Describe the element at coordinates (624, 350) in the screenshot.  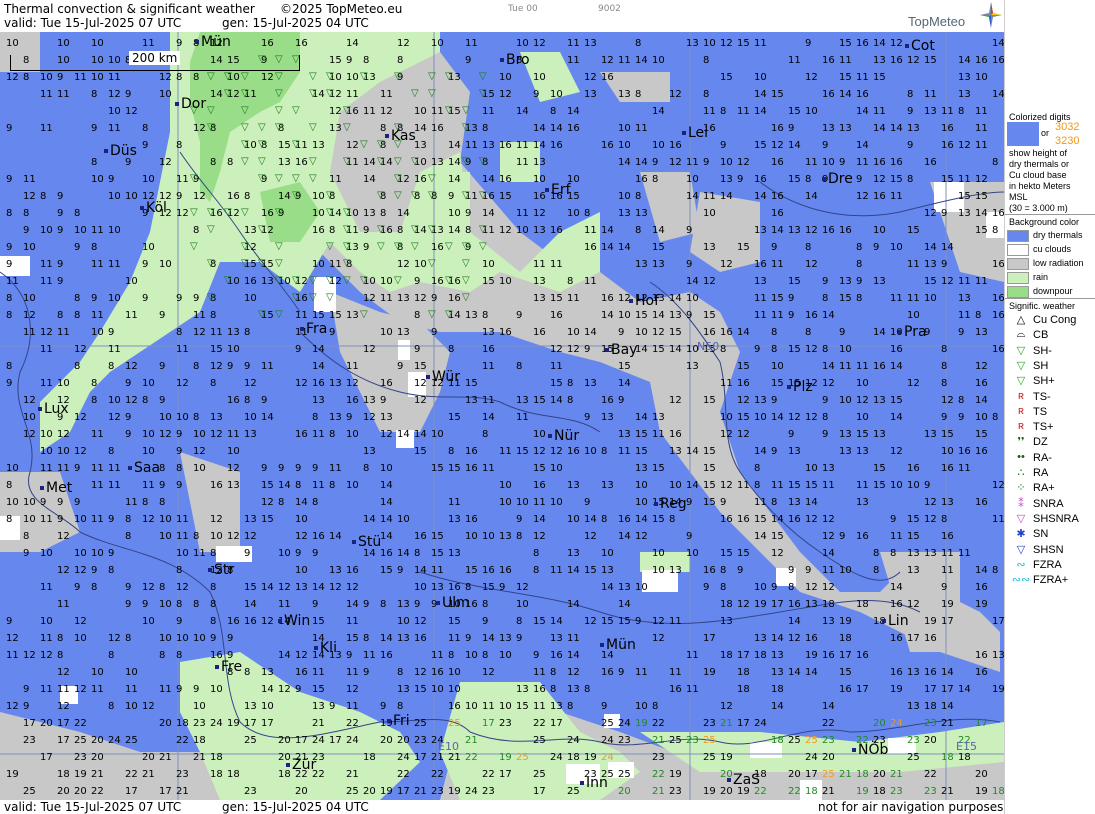
I see `city-name: Bay` at that location.